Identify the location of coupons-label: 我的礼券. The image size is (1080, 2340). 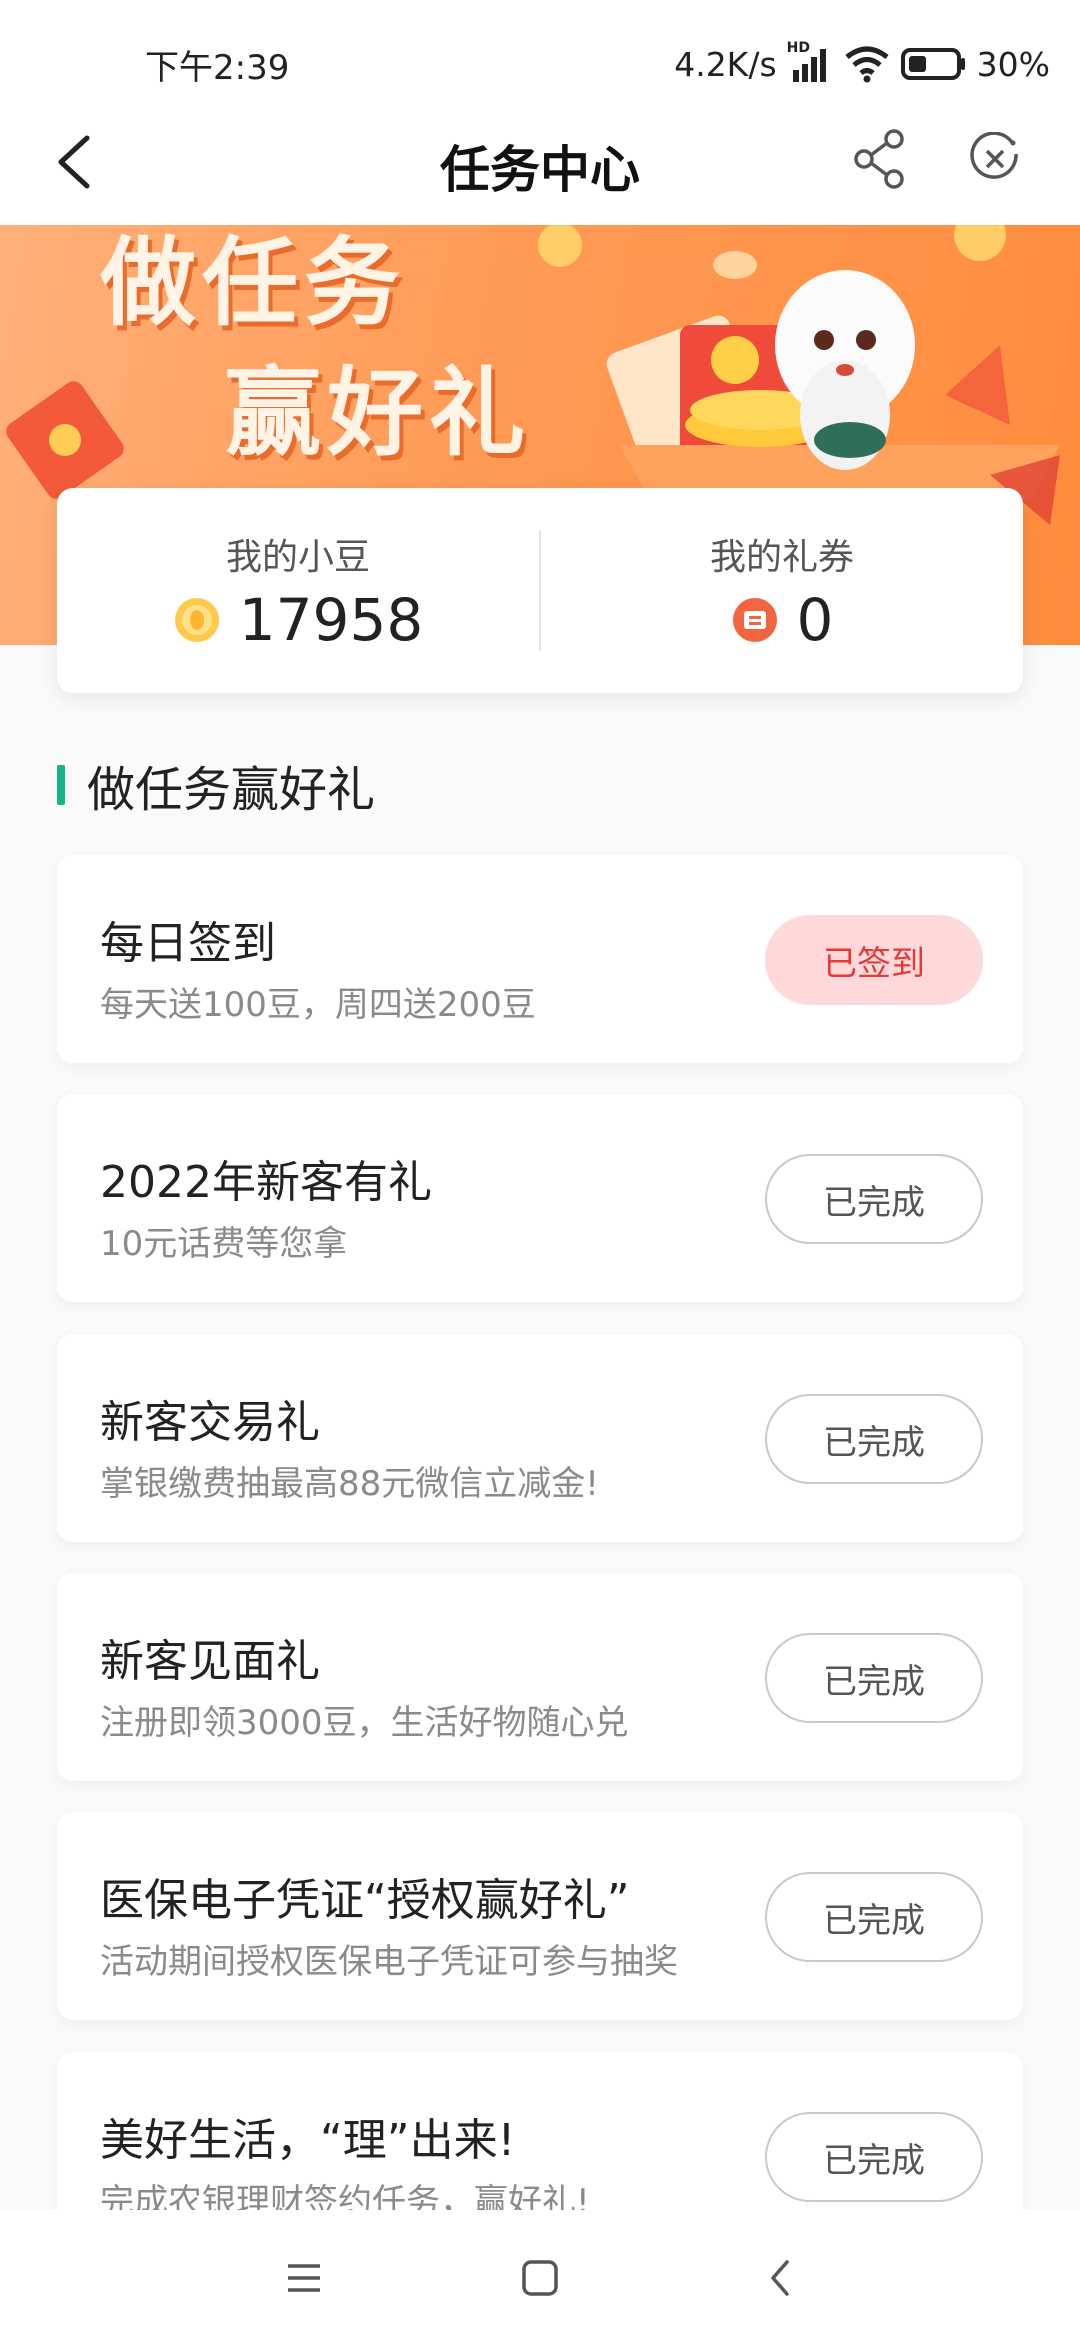
(781, 557).